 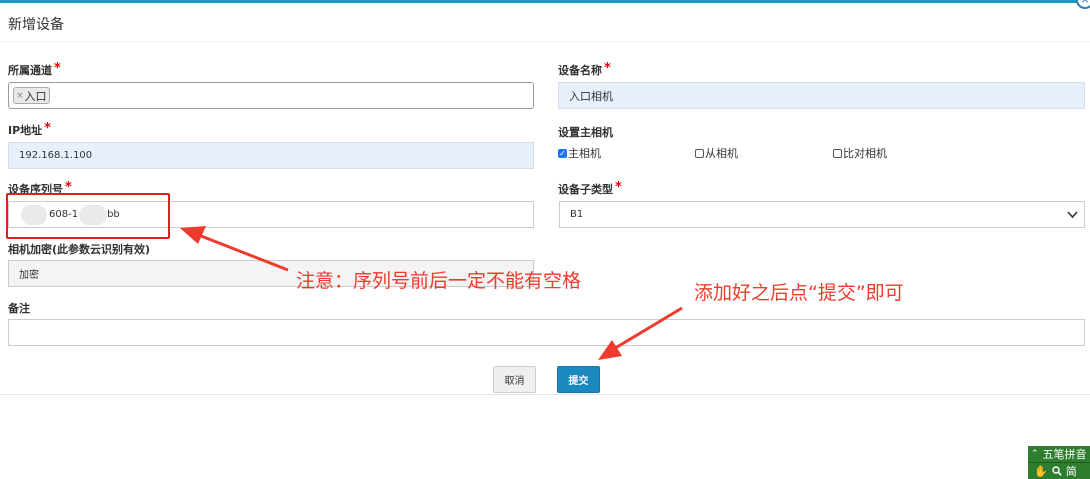 What do you see at coordinates (439, 281) in the screenshot?
I see `serial-annotation: 注意：序列号前后一定不能有空格` at bounding box center [439, 281].